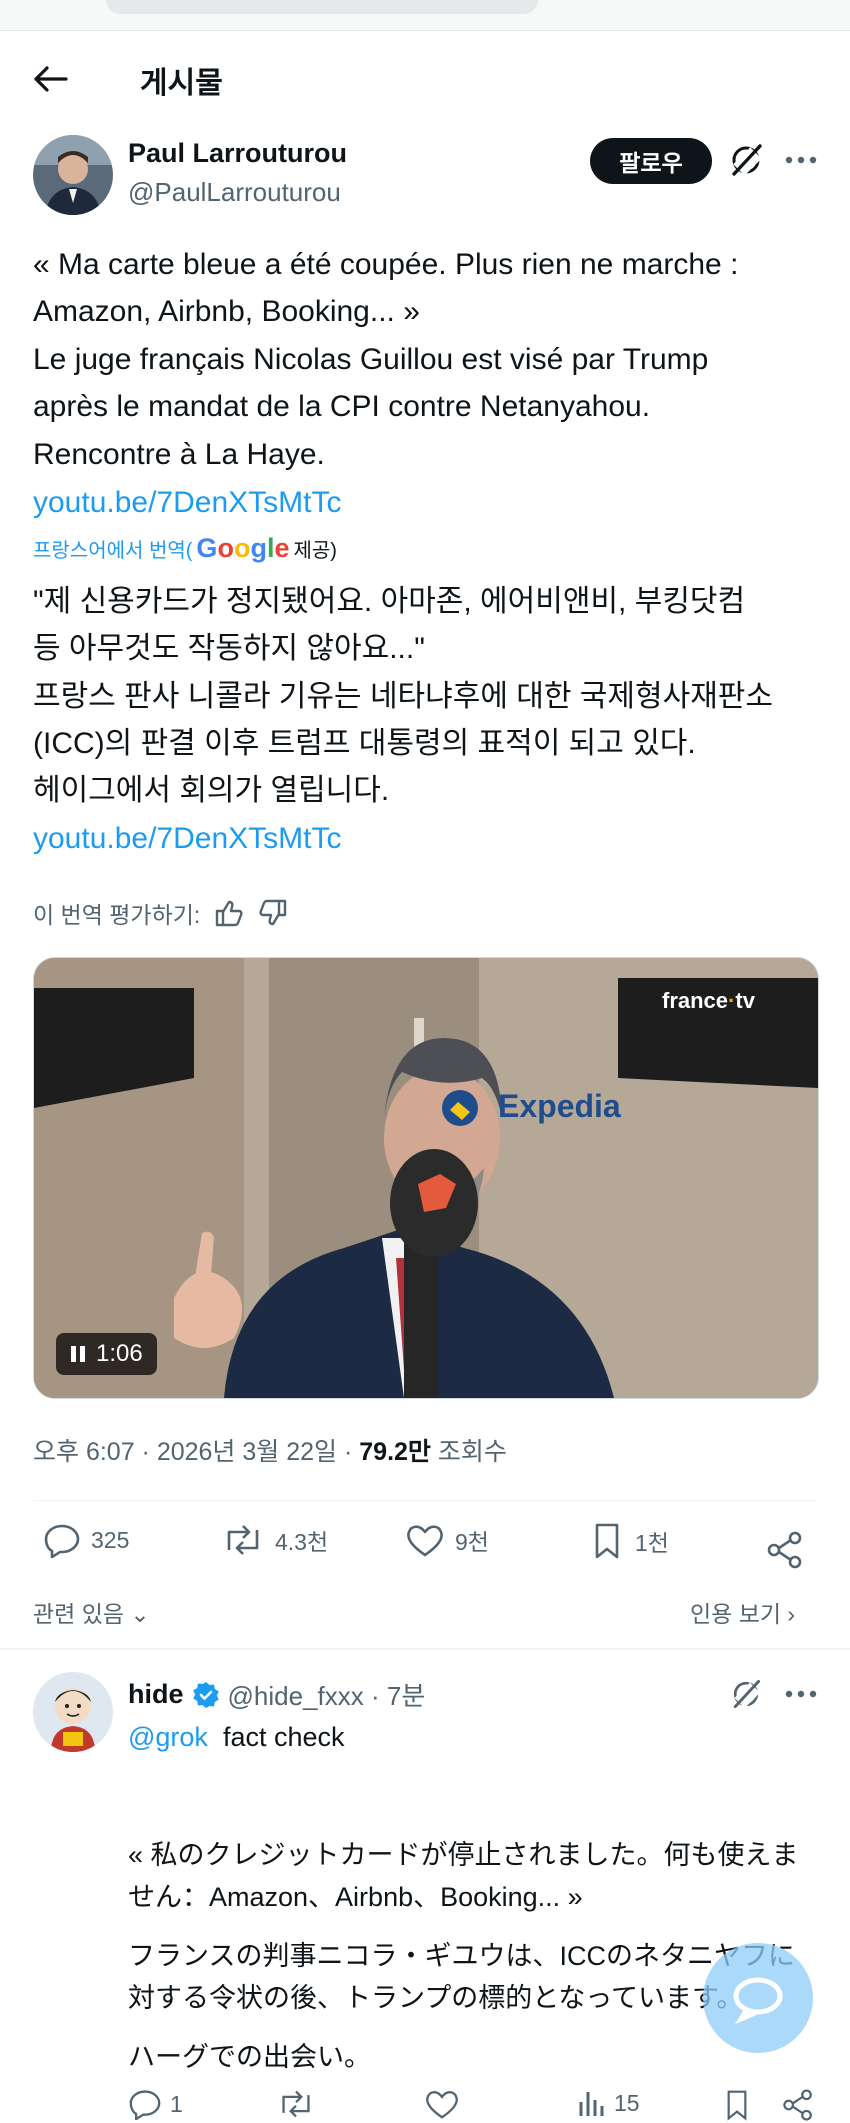 Image resolution: width=850 pixels, height=2123 pixels. What do you see at coordinates (78, 1354) in the screenshot?
I see `pause-icon` at bounding box center [78, 1354].